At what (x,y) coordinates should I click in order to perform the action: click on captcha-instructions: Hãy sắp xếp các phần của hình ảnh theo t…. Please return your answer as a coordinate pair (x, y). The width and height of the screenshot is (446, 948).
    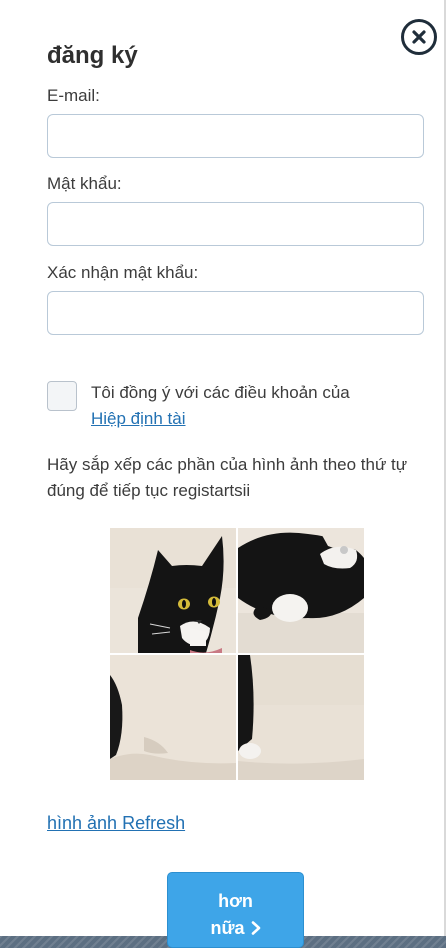
    Looking at the image, I should click on (227, 477).